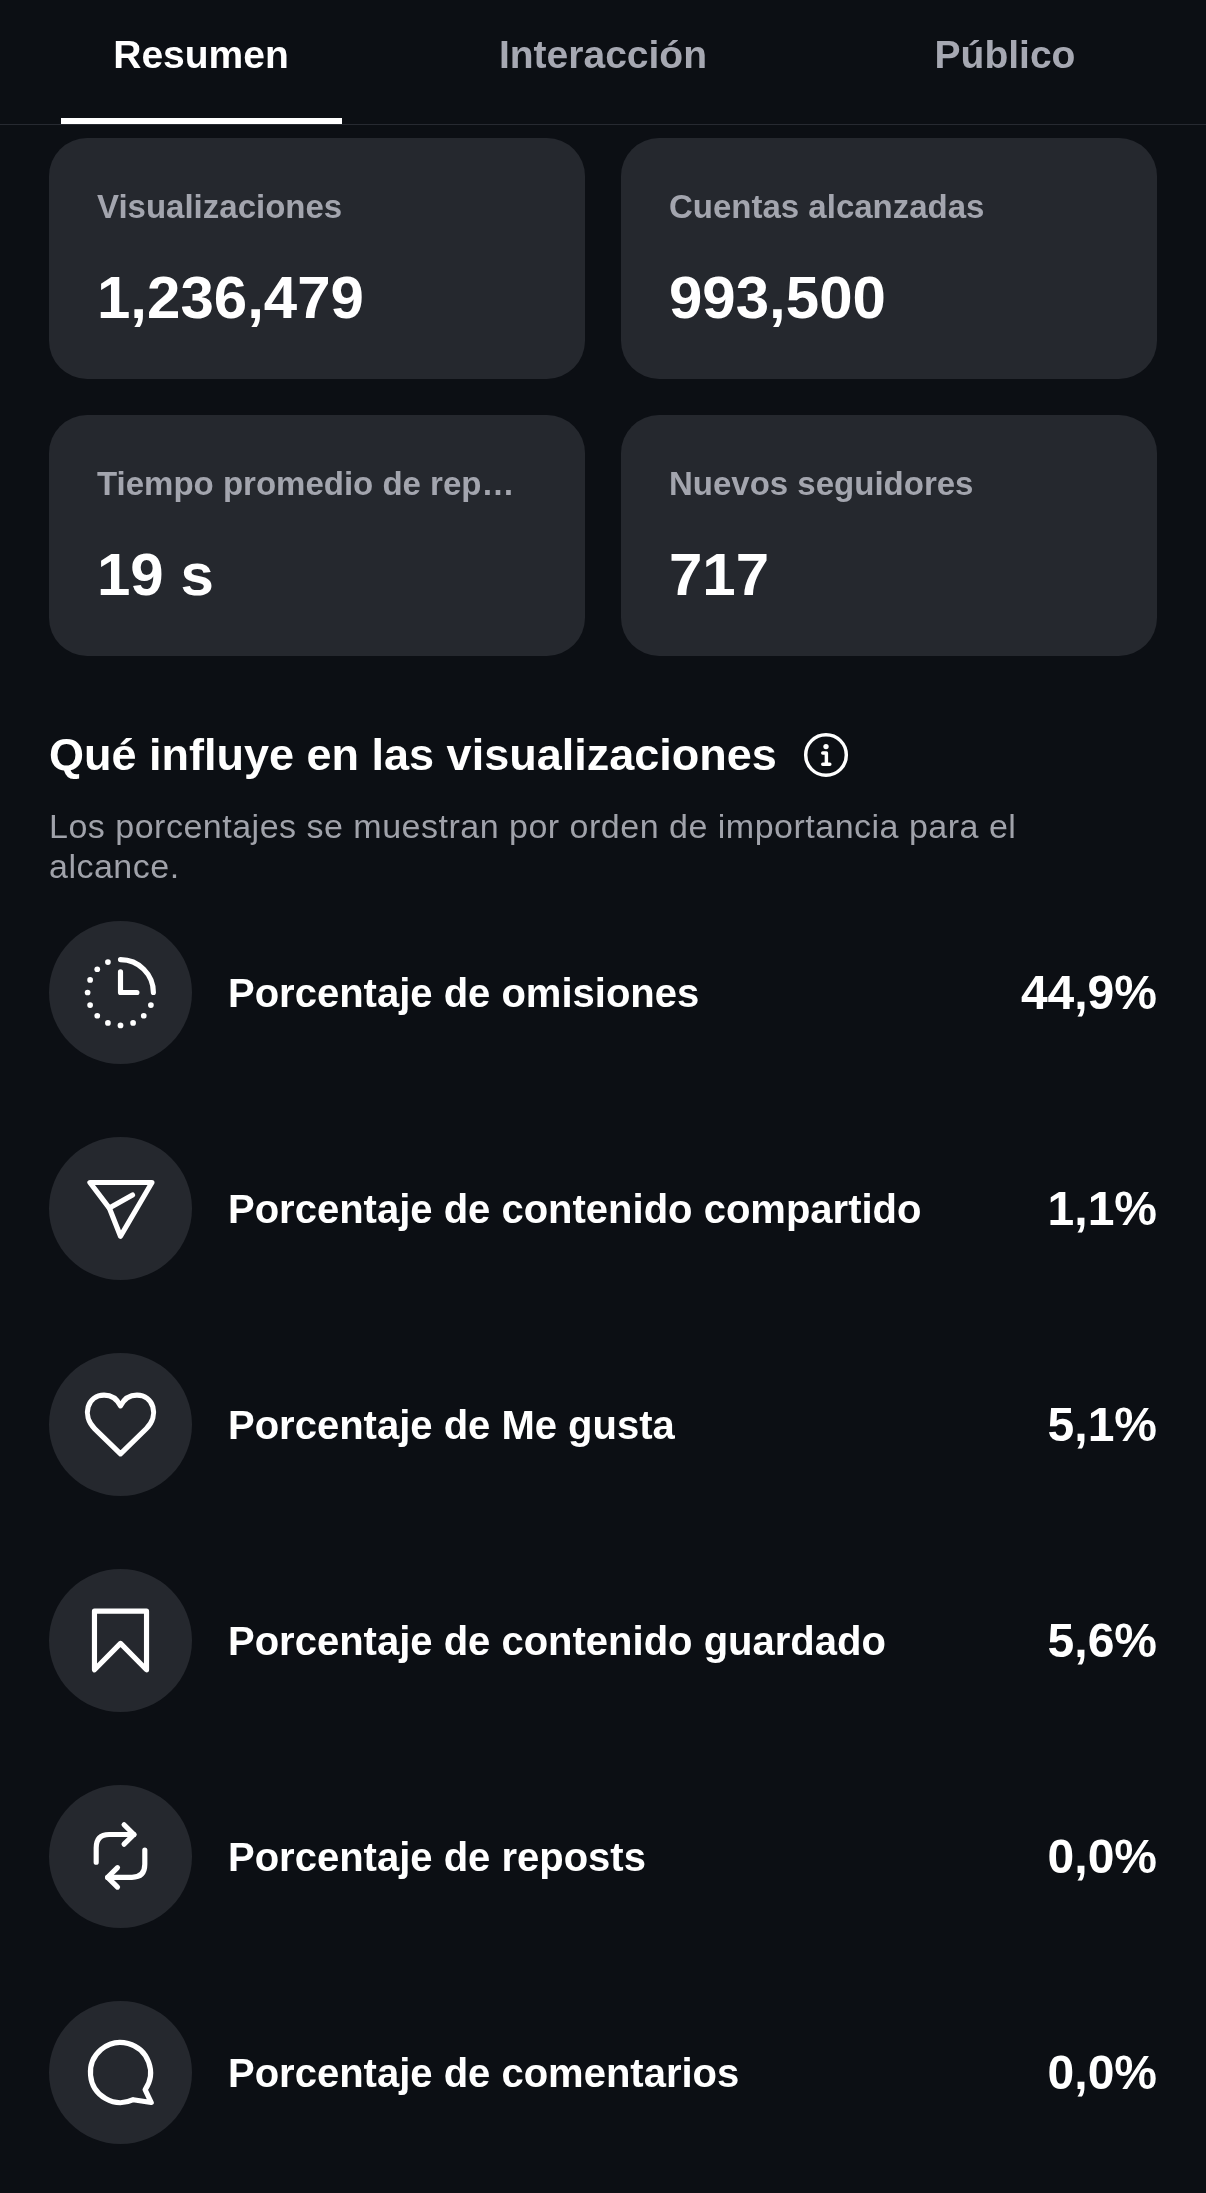 The width and height of the screenshot is (1206, 2193). Describe the element at coordinates (120, 992) in the screenshot. I see `dotted-clock-icon` at that location.